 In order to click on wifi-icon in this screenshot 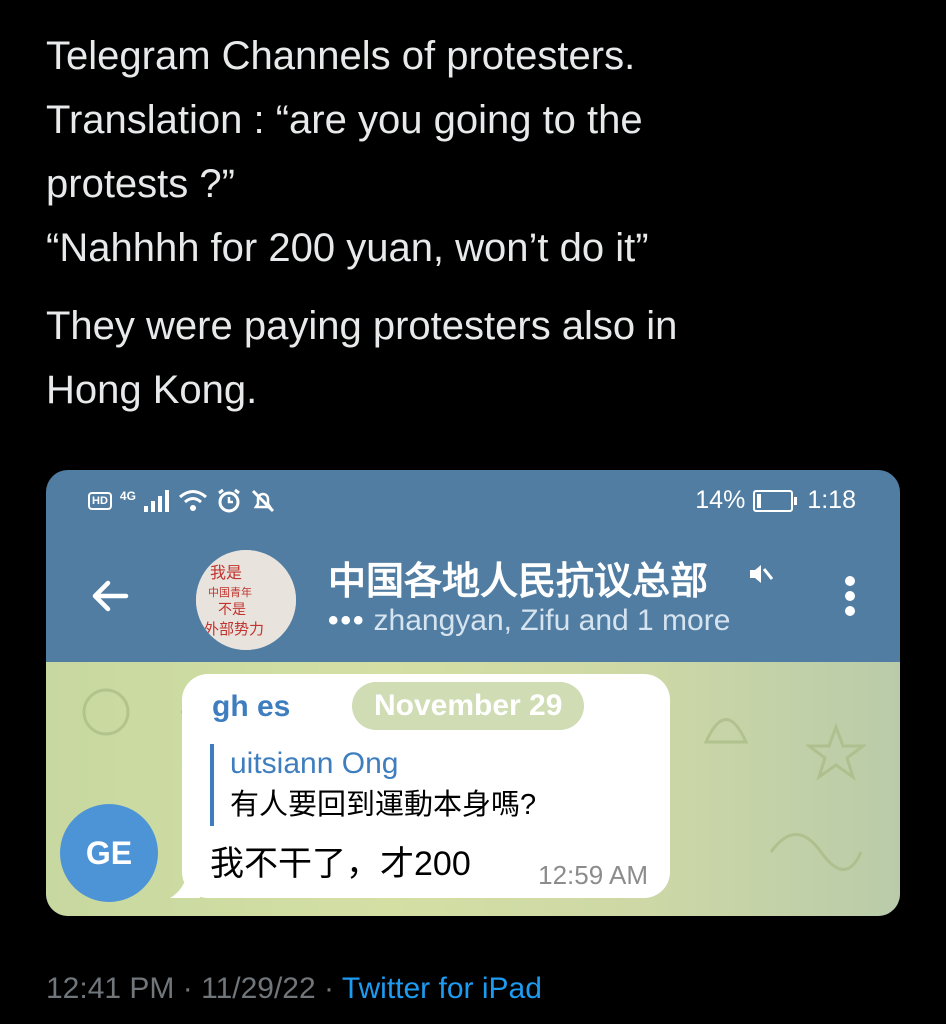, I will do `click(192, 500)`.